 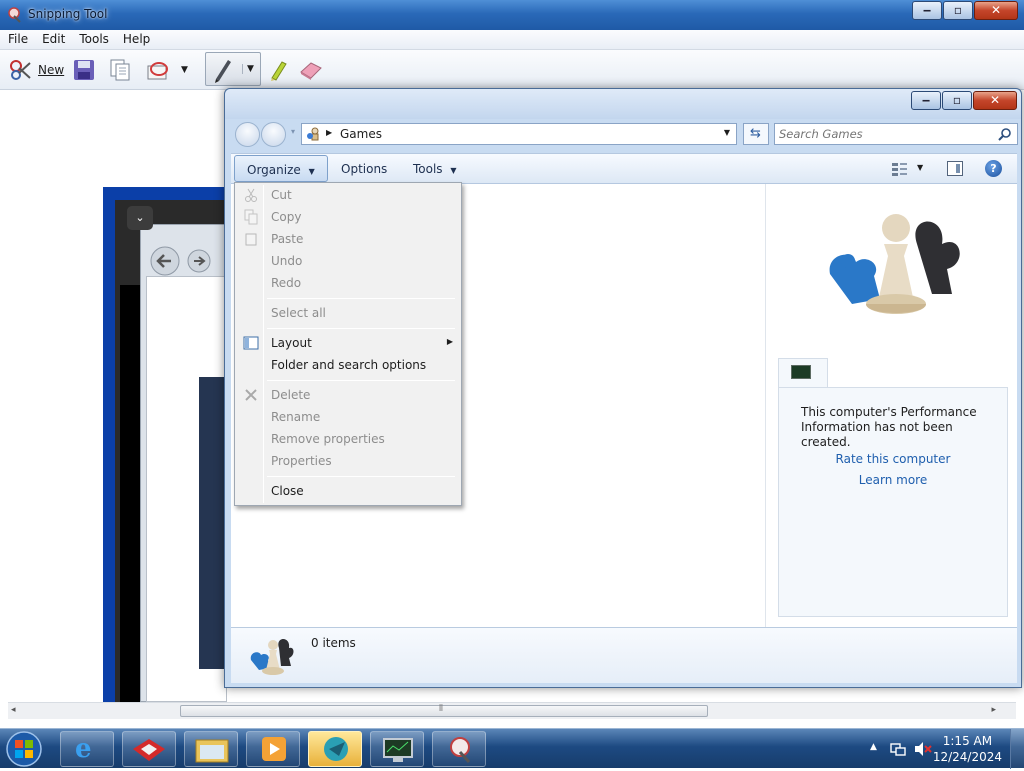 What do you see at coordinates (435, 168) in the screenshot?
I see `tools-button: Tools ▼` at bounding box center [435, 168].